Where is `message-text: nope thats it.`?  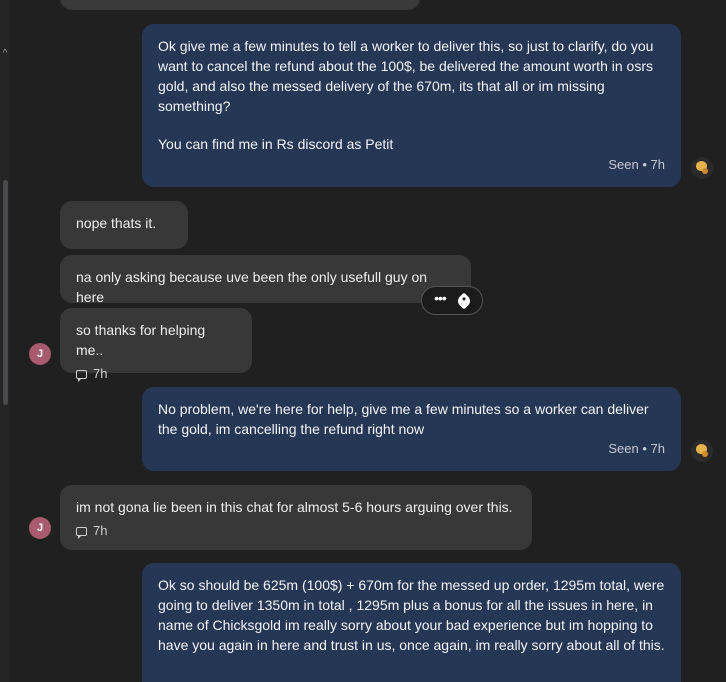 message-text: nope thats it. is located at coordinates (116, 223).